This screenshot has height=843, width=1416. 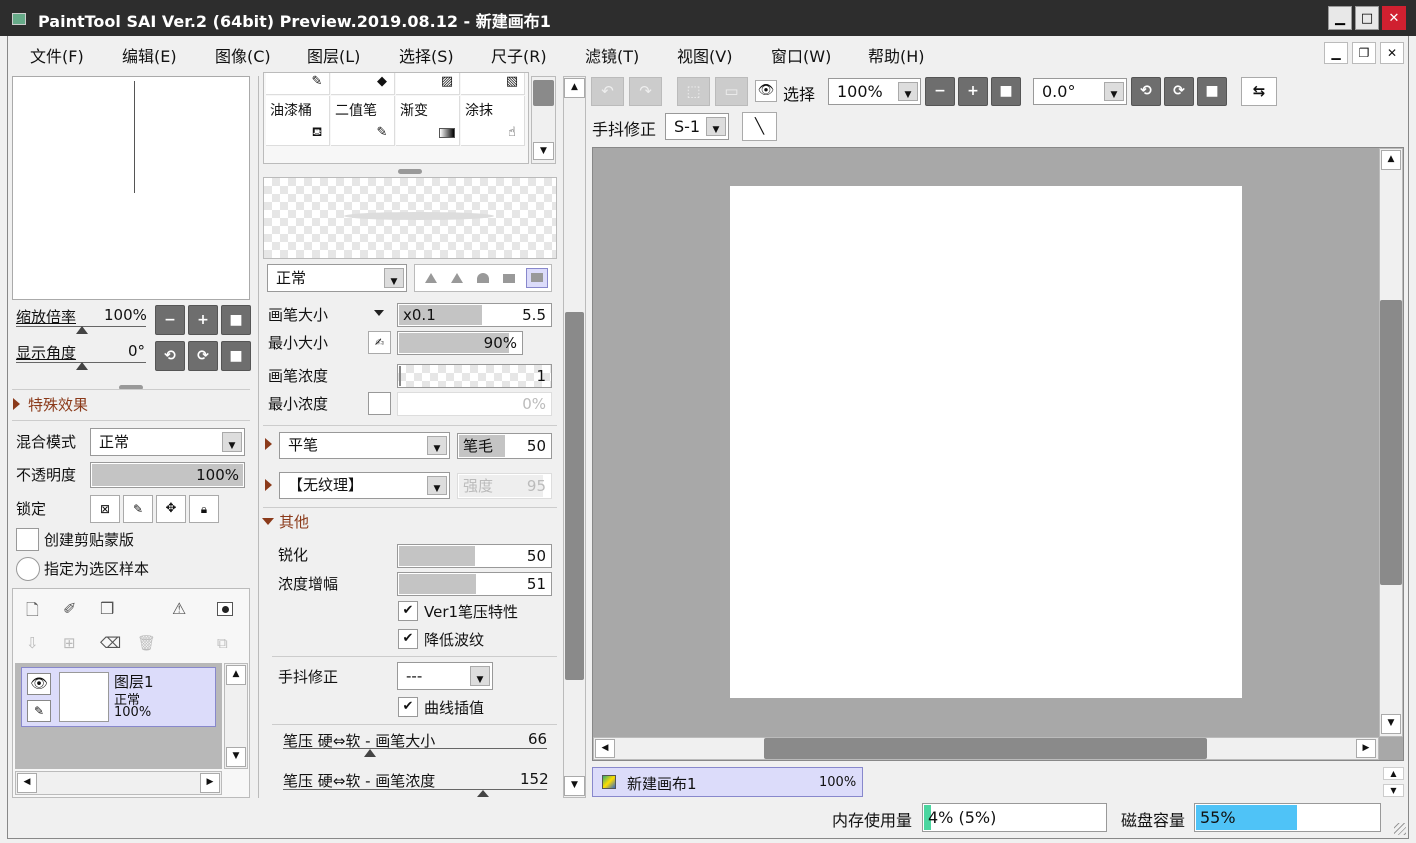 What do you see at coordinates (171, 509) in the screenshot?
I see `lock-move-icon: ✥` at bounding box center [171, 509].